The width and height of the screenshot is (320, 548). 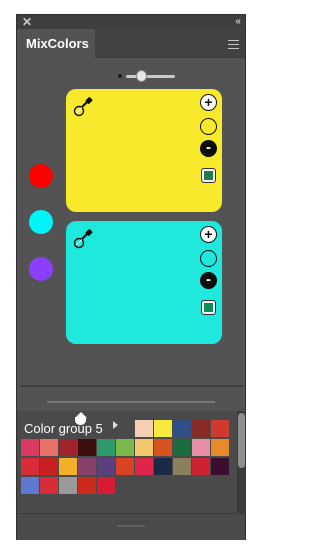 I want to click on mix-box-cyan: + -, so click(x=144, y=282).